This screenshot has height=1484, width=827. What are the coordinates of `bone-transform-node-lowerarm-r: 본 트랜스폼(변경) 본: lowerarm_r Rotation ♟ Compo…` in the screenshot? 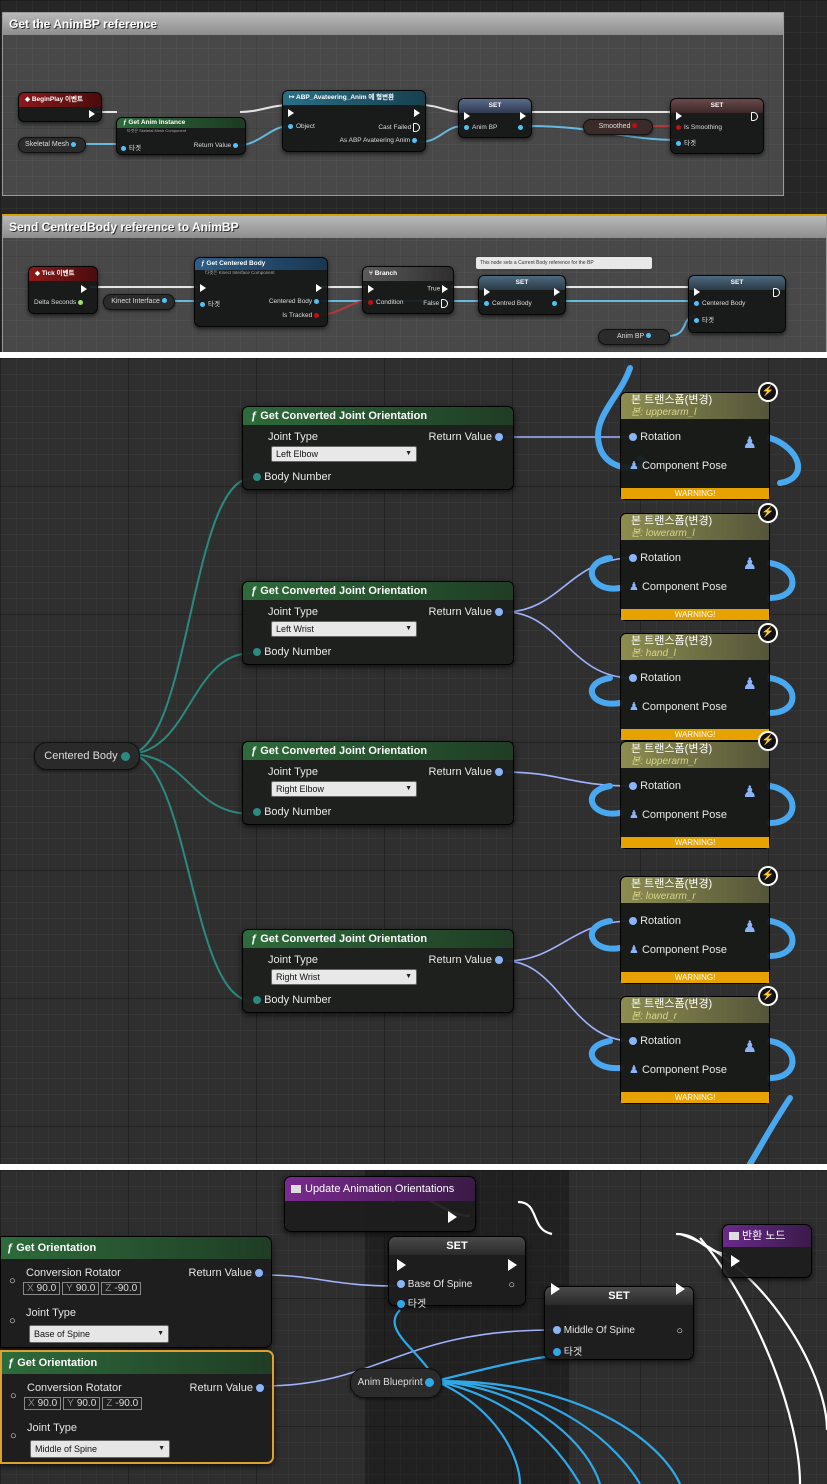 It's located at (695, 930).